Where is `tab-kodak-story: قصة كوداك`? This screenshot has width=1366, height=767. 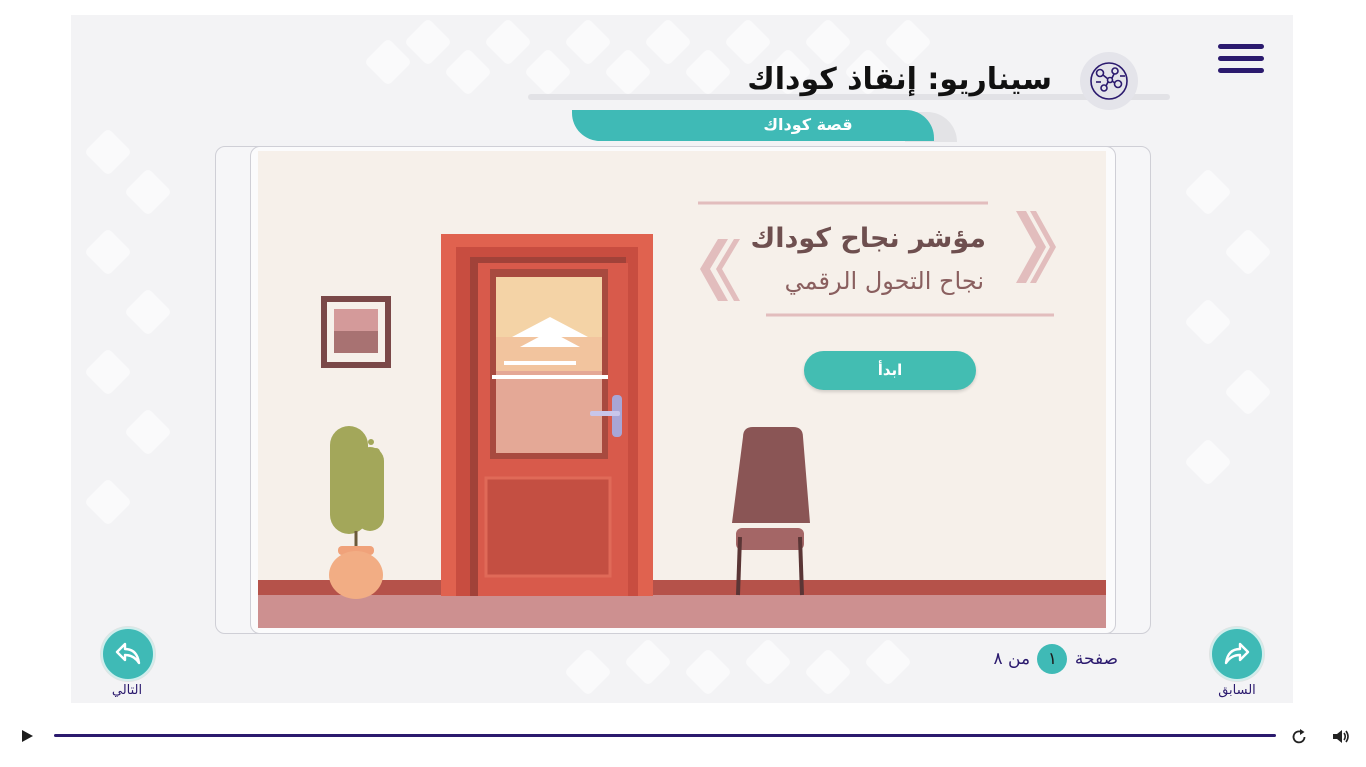 tab-kodak-story: قصة كوداك is located at coordinates (753, 125).